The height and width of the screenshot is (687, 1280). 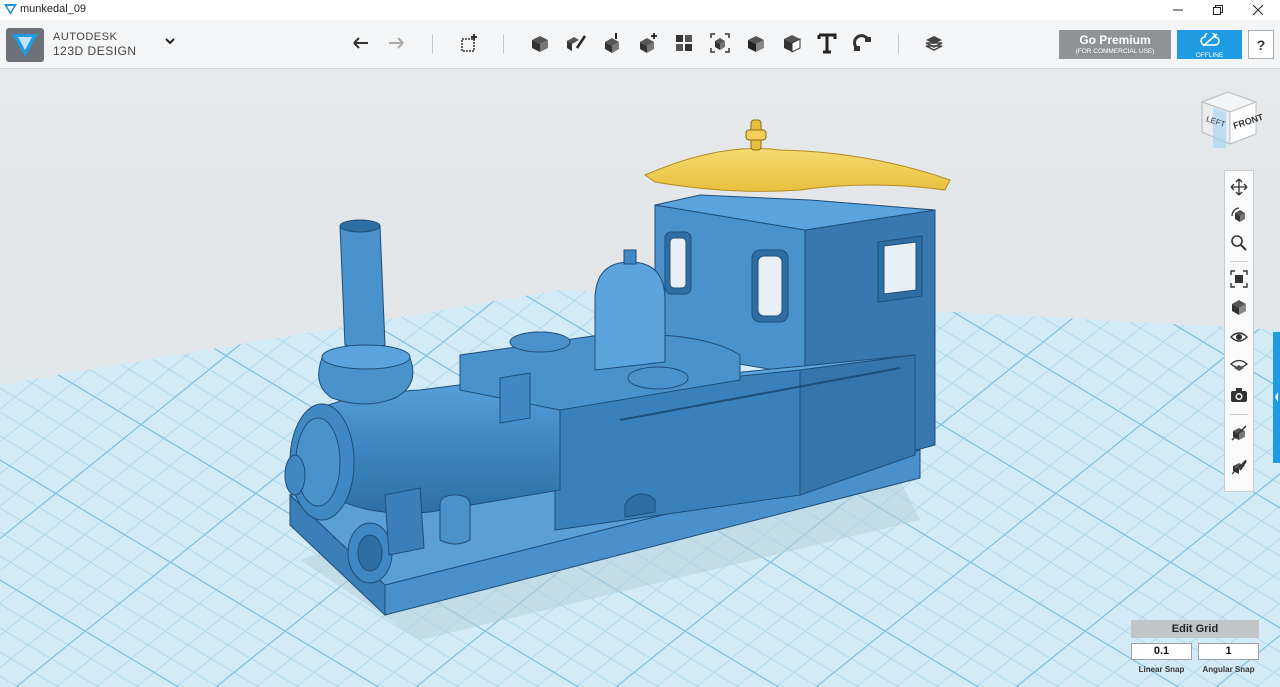 I want to click on snap-icon, so click(x=862, y=42).